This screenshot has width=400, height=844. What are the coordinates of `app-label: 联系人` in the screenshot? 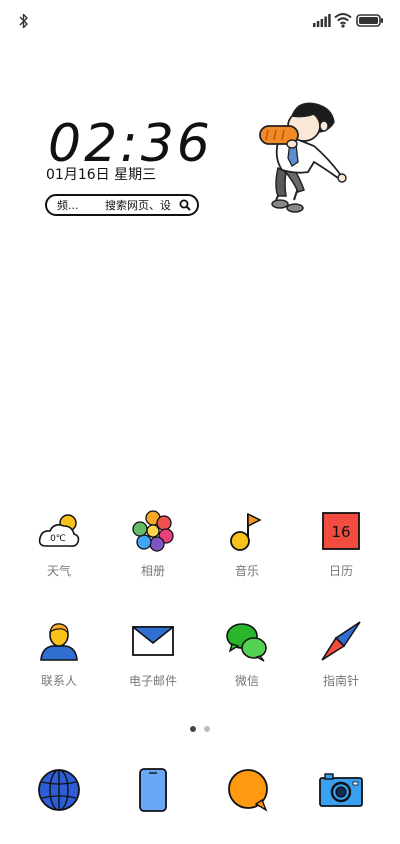 It's located at (58, 681).